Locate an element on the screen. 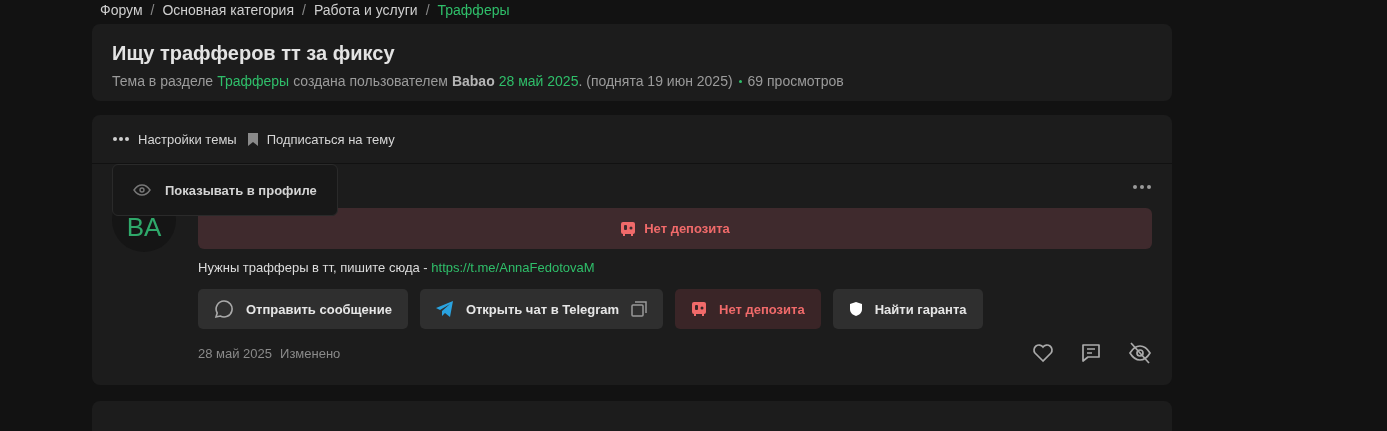 Image resolution: width=1387 pixels, height=431 pixels. banner-text: Нет депозита is located at coordinates (687, 228).